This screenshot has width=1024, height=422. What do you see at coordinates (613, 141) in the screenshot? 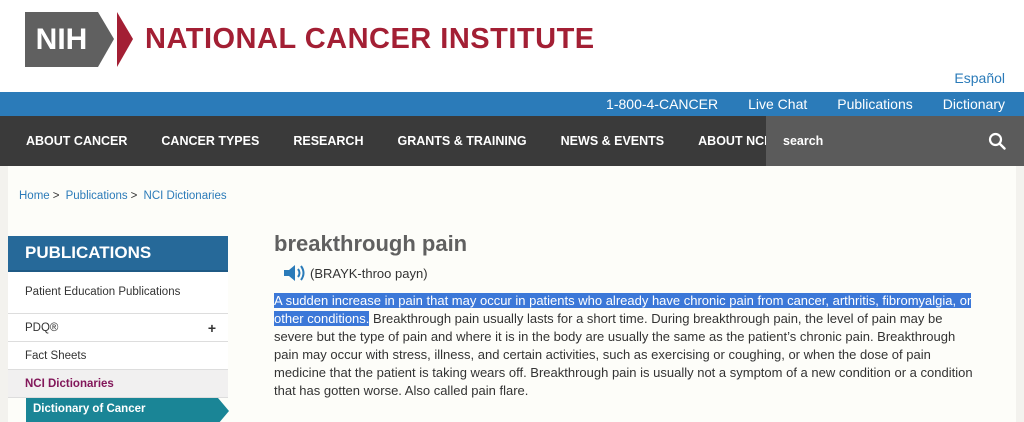
I see `nav-news-events: NEWS & EVENTS` at bounding box center [613, 141].